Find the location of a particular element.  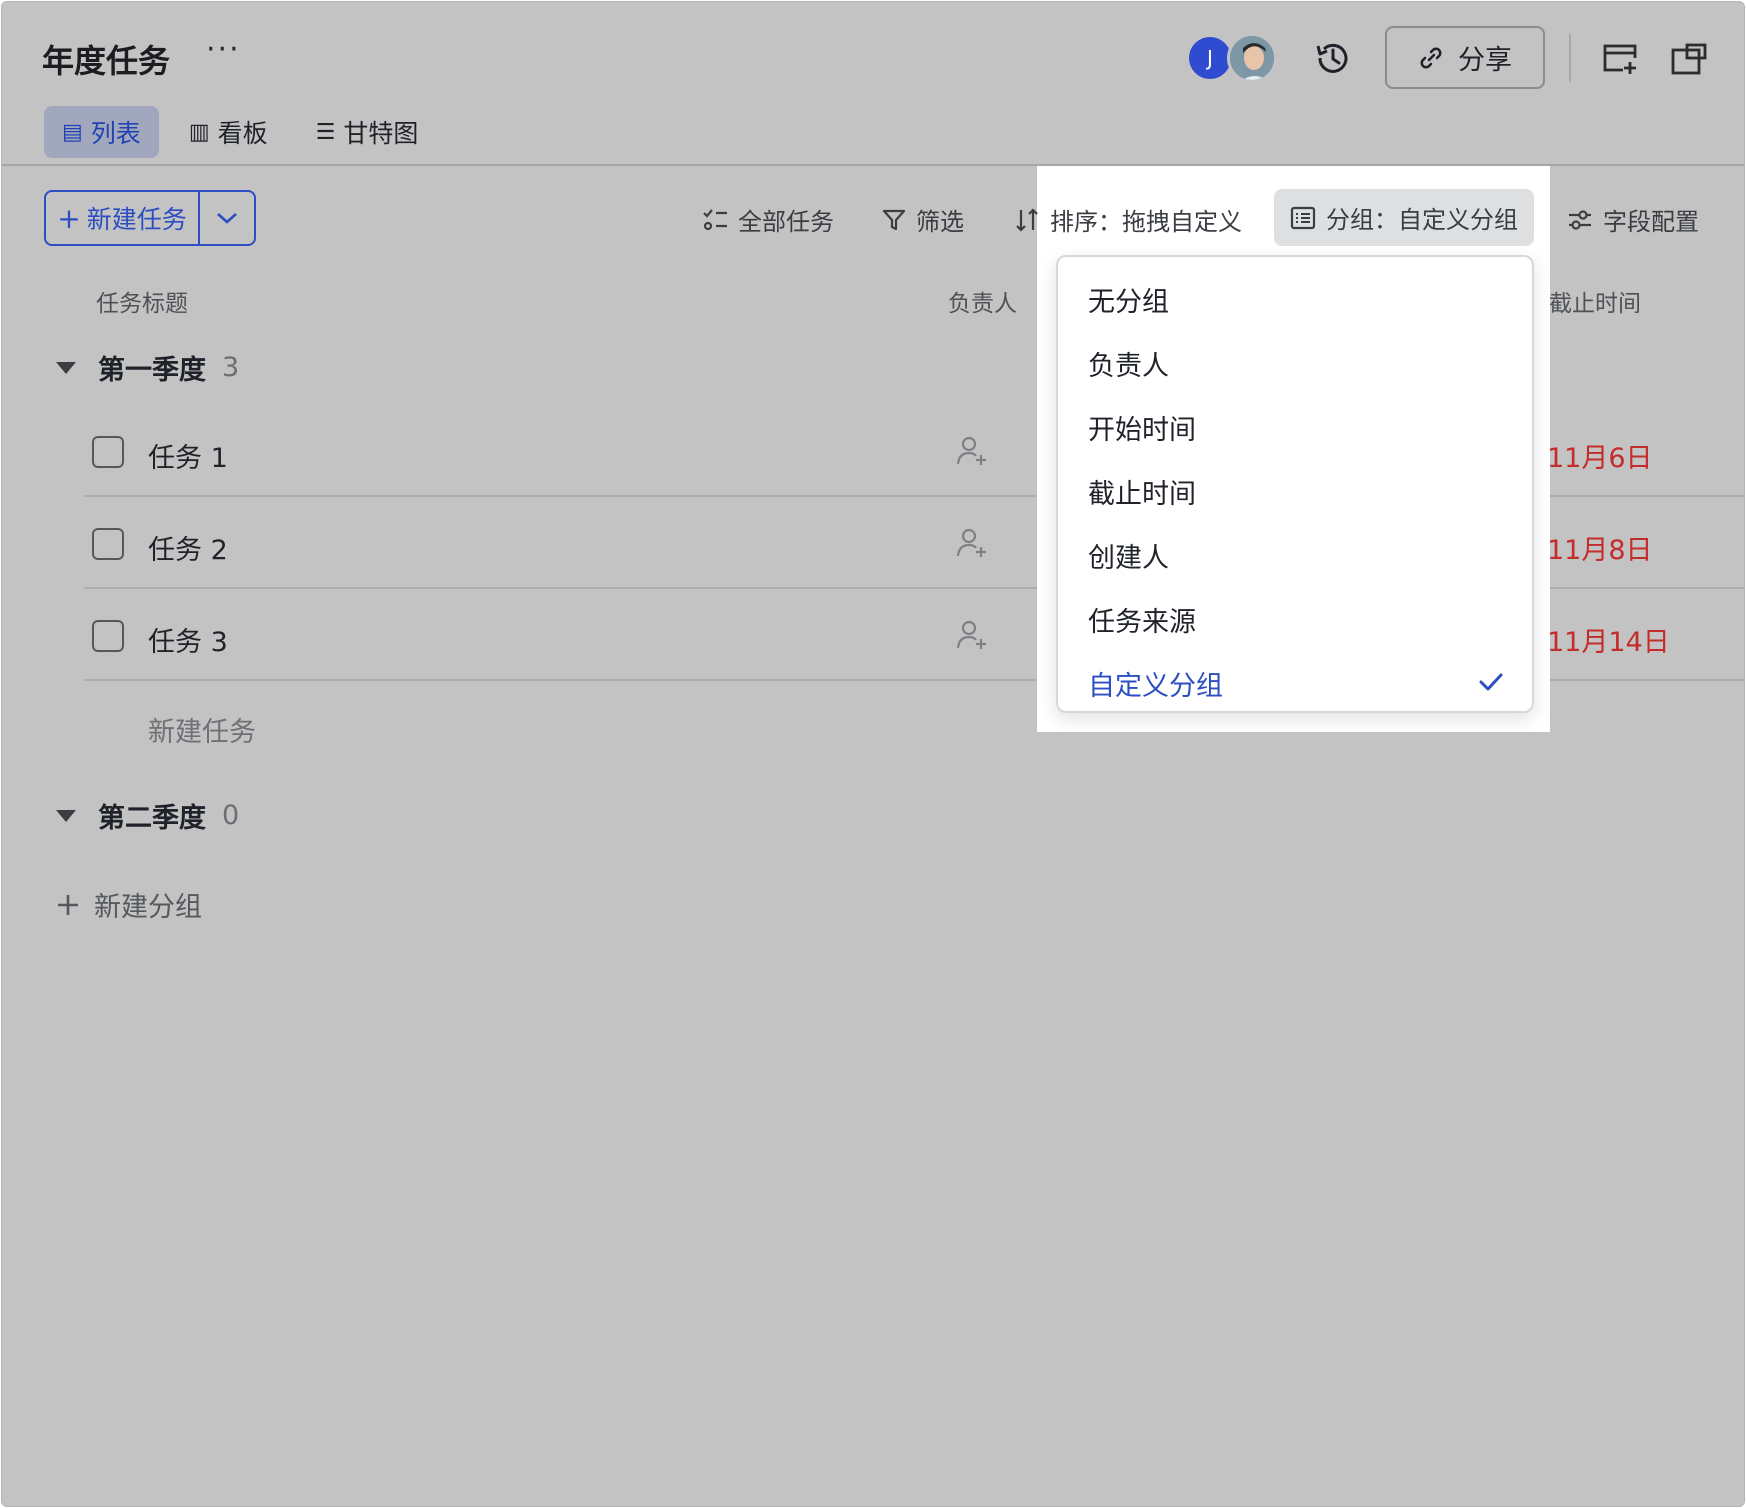

person-photo-icon is located at coordinates (1252, 58).